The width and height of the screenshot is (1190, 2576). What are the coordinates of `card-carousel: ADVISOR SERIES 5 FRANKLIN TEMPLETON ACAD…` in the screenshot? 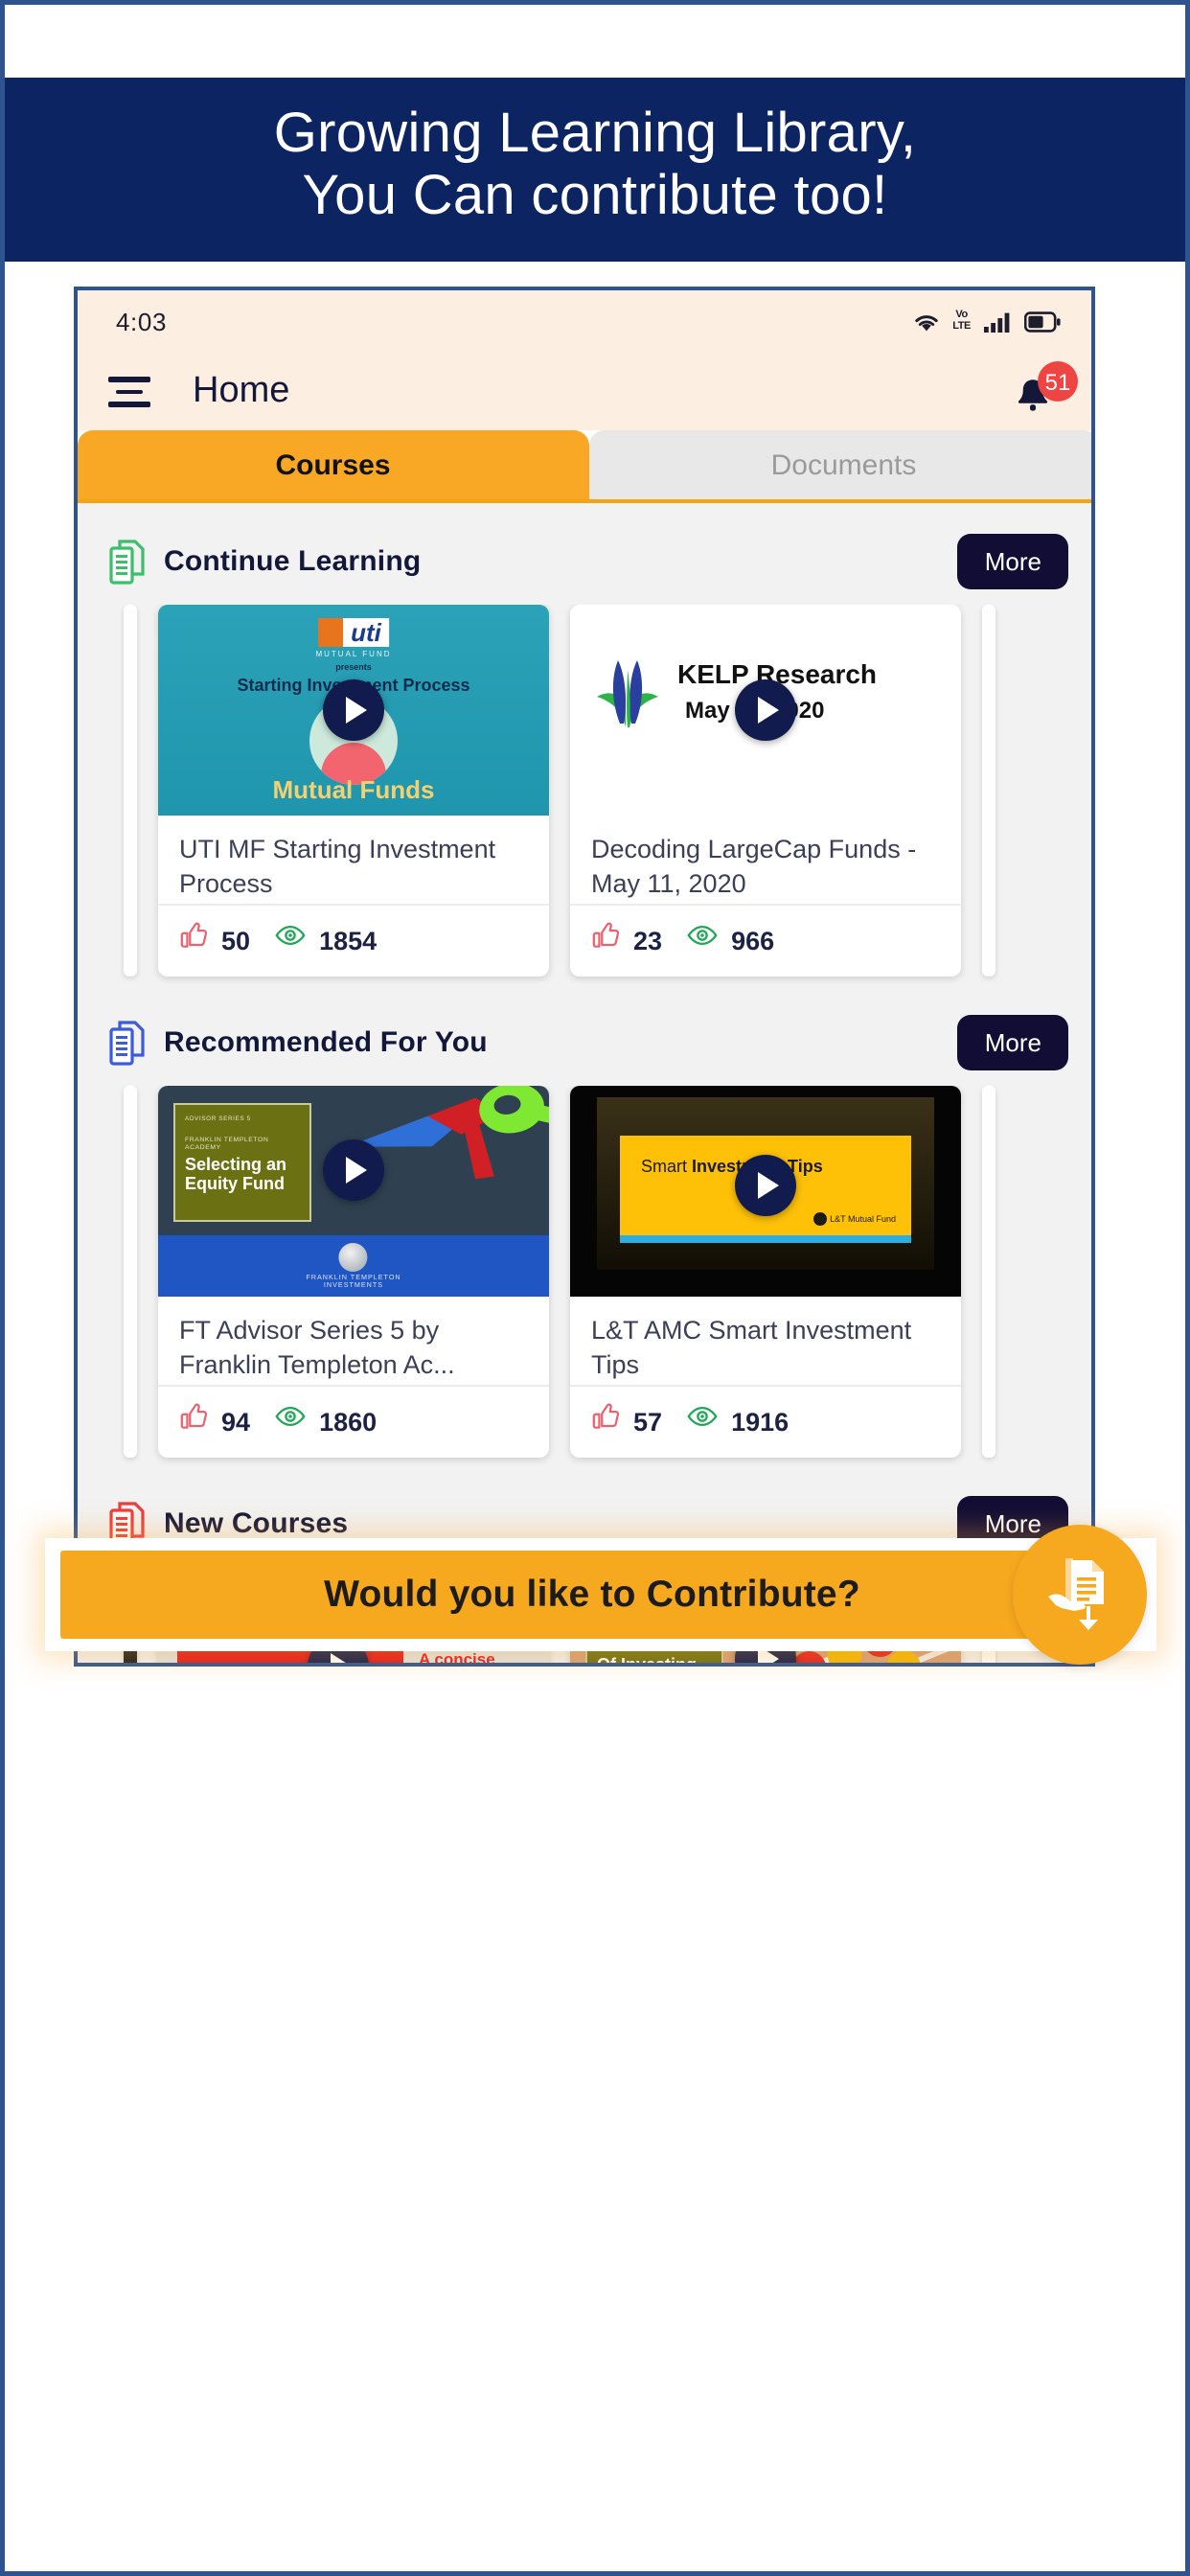 It's located at (585, 1275).